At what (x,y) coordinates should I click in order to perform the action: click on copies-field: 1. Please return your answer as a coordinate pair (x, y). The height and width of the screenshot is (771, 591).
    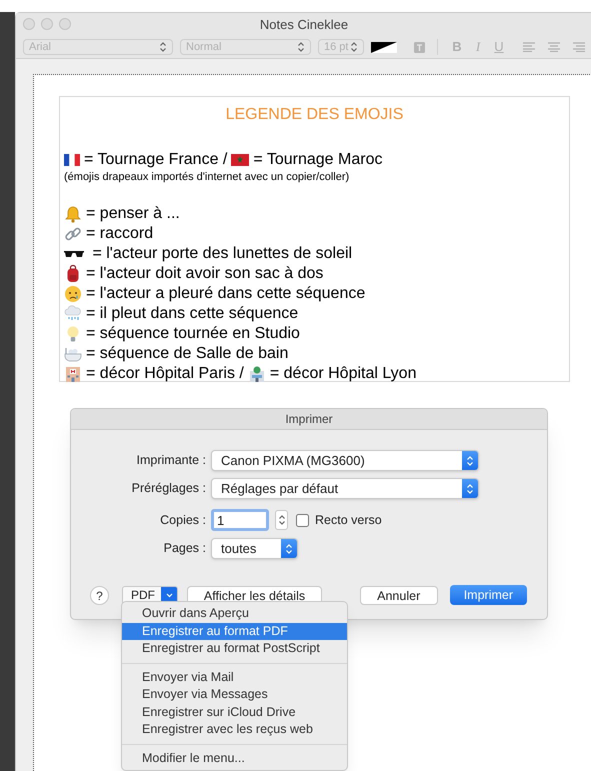
    Looking at the image, I should click on (240, 520).